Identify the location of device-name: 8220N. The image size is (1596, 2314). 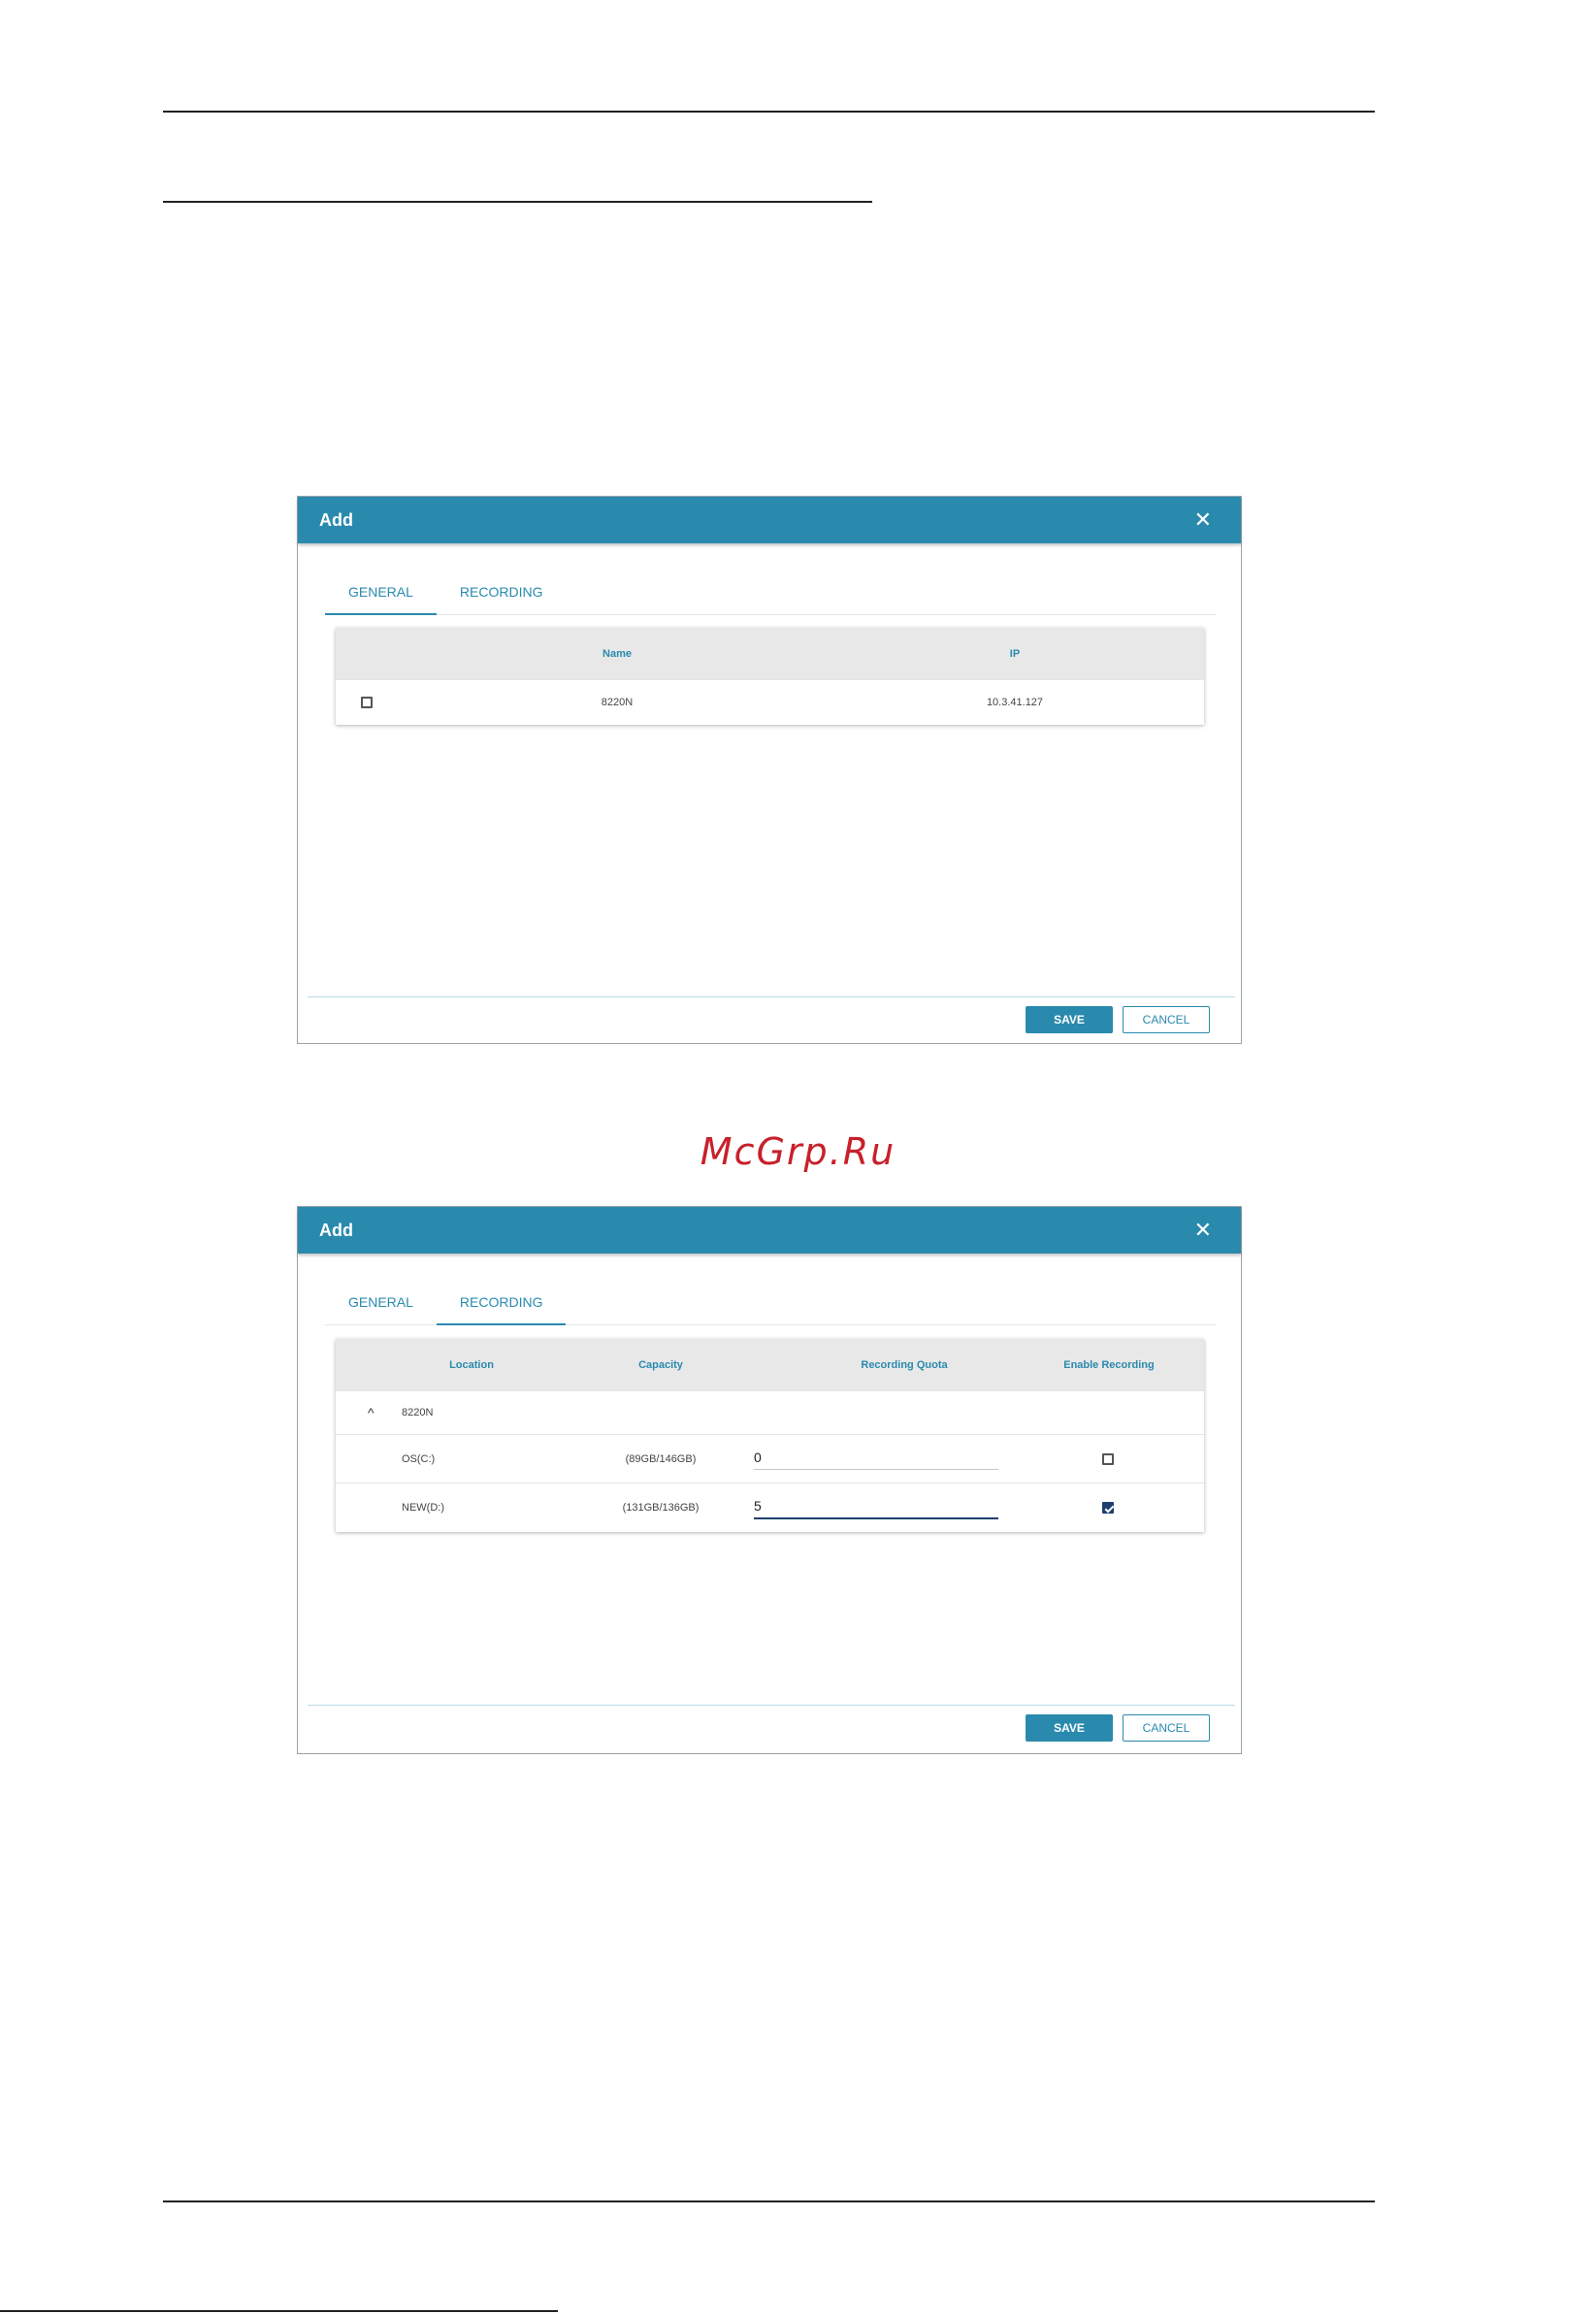
(617, 702).